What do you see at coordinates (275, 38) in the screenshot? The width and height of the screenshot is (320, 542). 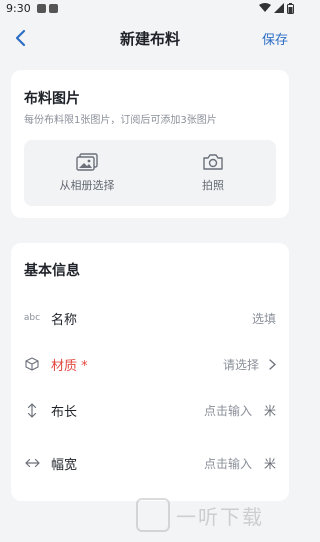 I see `save-button: 保存` at bounding box center [275, 38].